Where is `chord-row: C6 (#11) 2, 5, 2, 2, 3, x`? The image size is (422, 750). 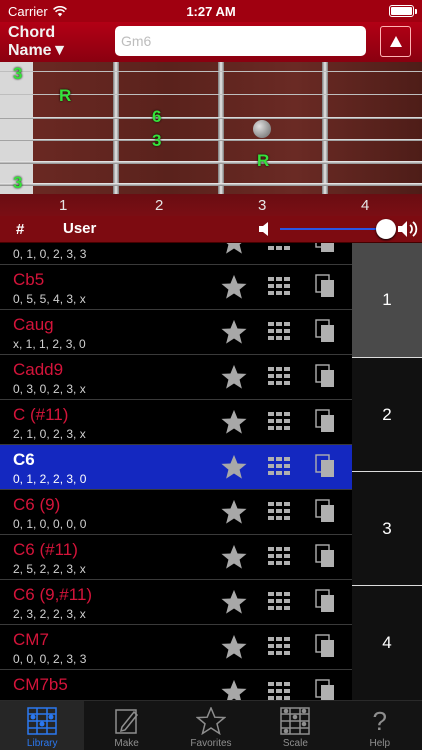
chord-row: C6 (#11) 2, 5, 2, 2, 3, x is located at coordinates (176, 557).